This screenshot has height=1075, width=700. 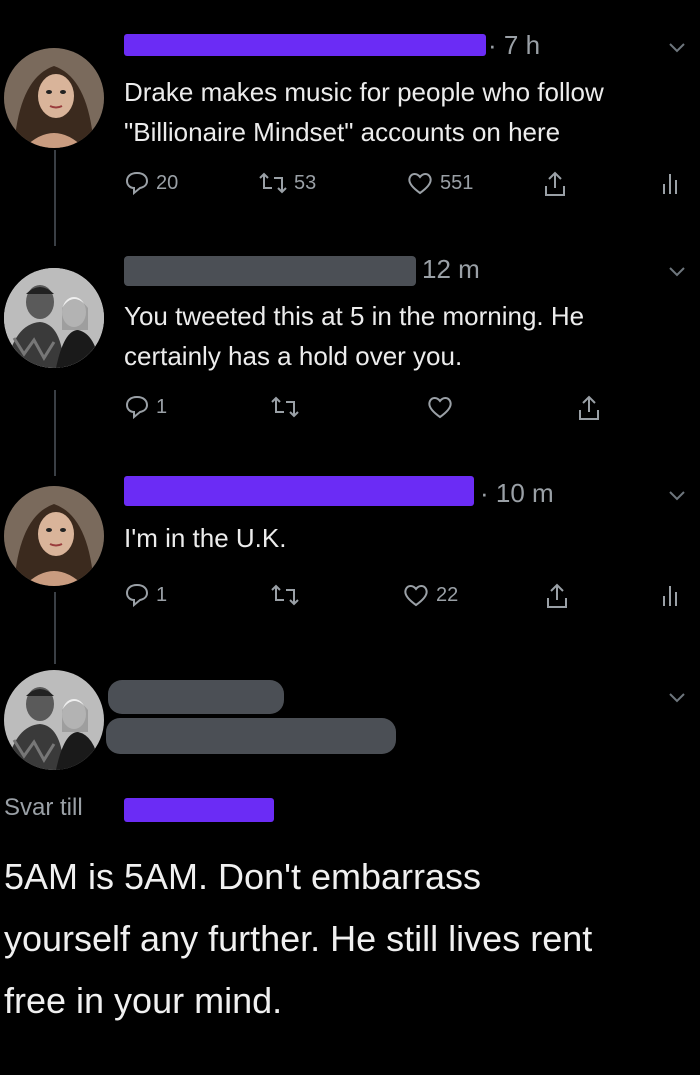 I want to click on redacted-display-name, so click(x=196, y=697).